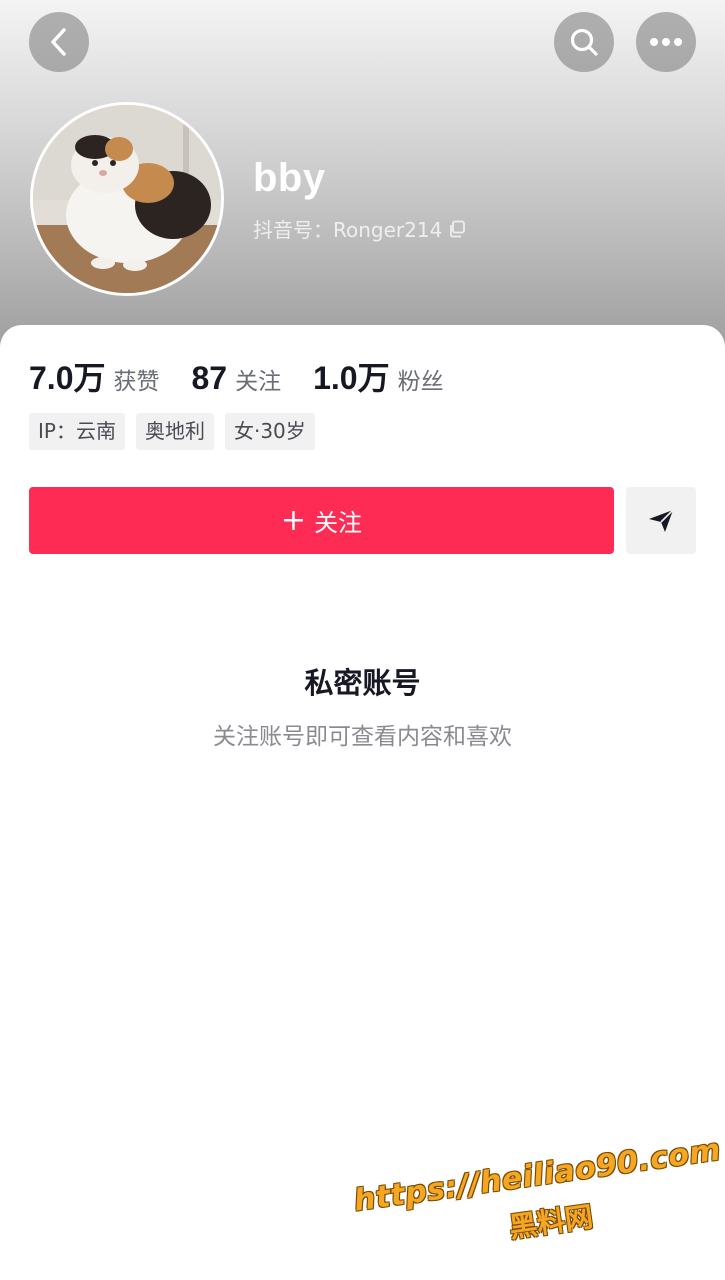 The height and width of the screenshot is (1280, 725). I want to click on send-message-button, so click(661, 520).